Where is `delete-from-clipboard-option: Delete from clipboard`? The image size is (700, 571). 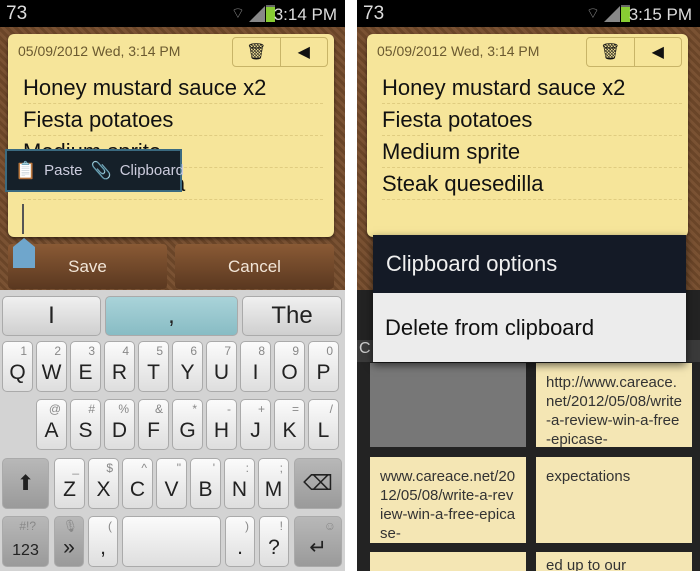
delete-from-clipboard-option: Delete from clipboard is located at coordinates (529, 327).